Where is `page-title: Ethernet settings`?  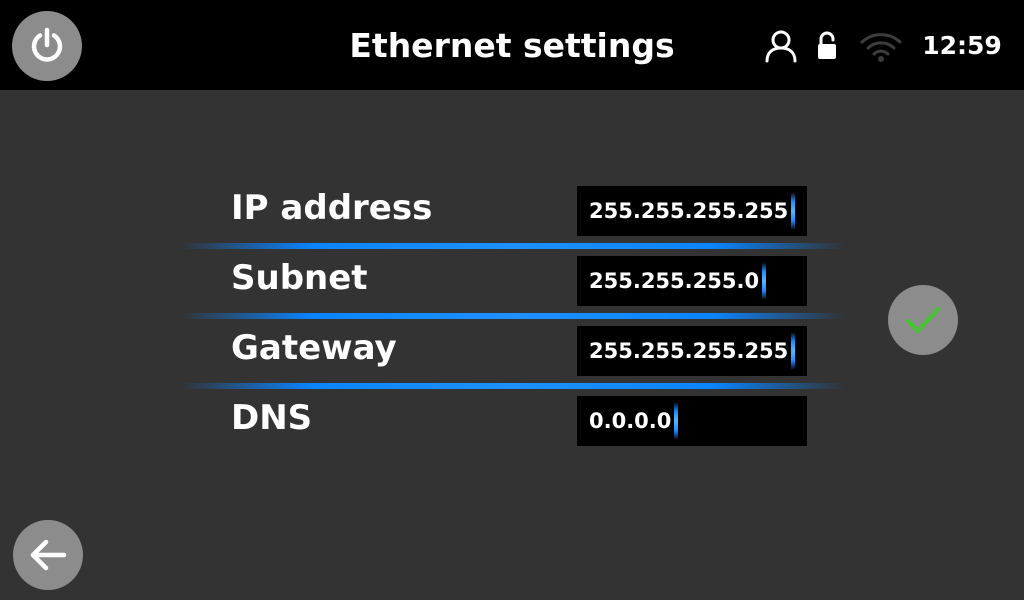 page-title: Ethernet settings is located at coordinates (512, 45).